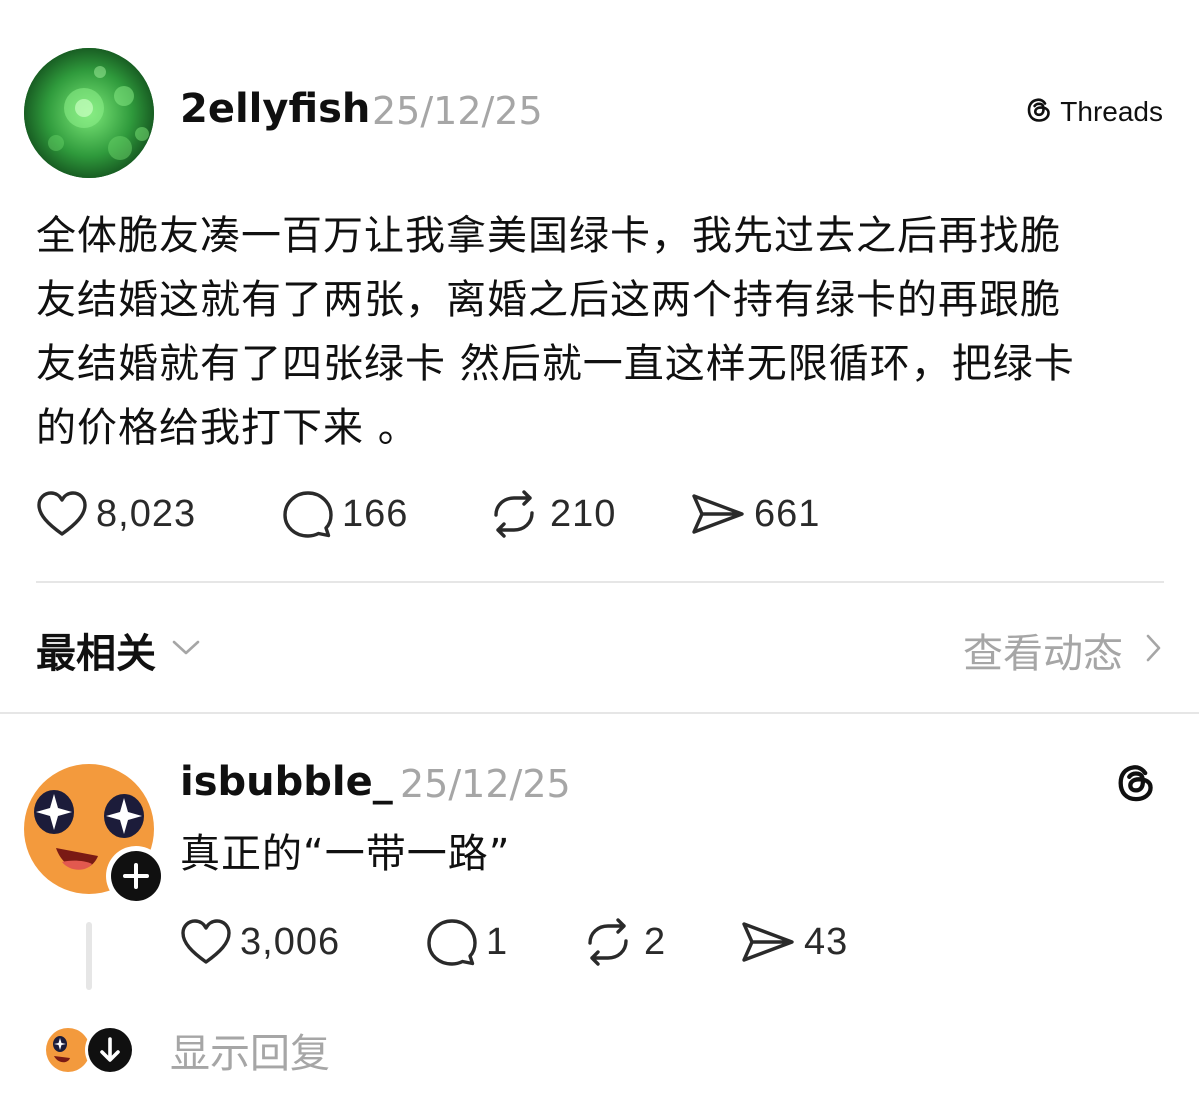 The image size is (1199, 1101). What do you see at coordinates (548, 236) in the screenshot?
I see `post-text-line: 全体脆友凑一百万让我拿美国绿卡，我先过去之后再找脆` at bounding box center [548, 236].